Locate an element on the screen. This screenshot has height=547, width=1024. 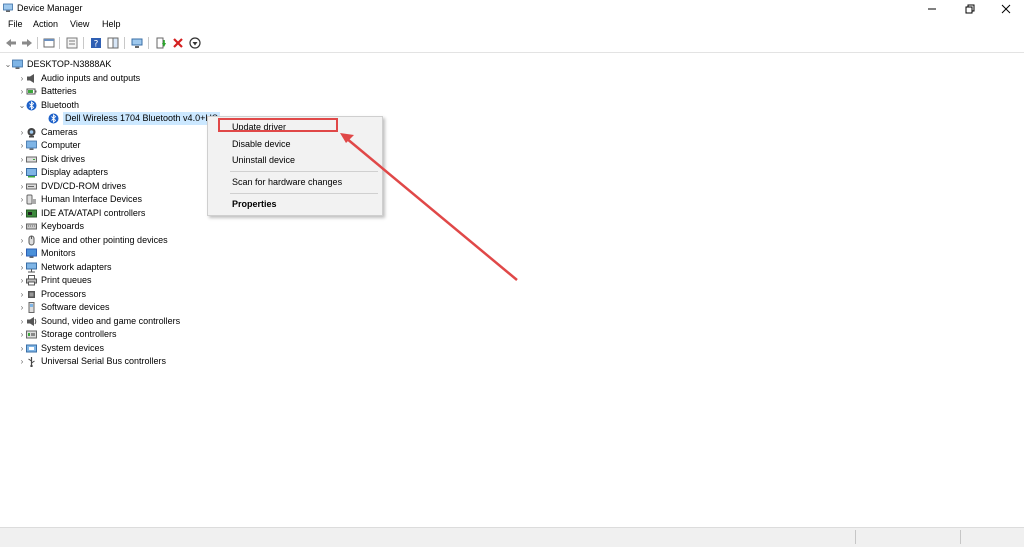
status-bar is located at coordinates (512, 537).